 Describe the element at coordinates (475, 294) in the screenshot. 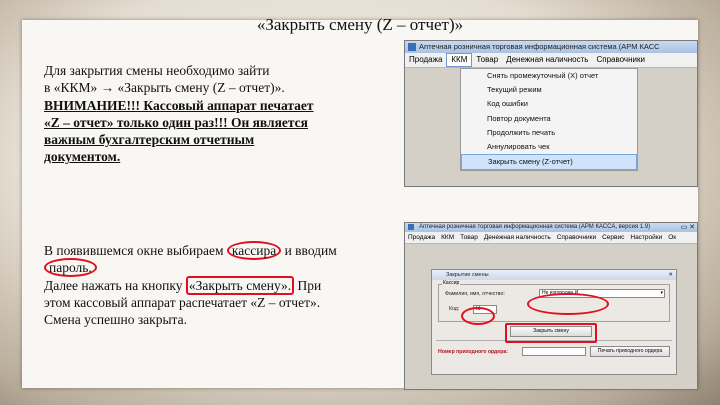

I see `fio-label: Фамилия, имя, отчество:` at that location.